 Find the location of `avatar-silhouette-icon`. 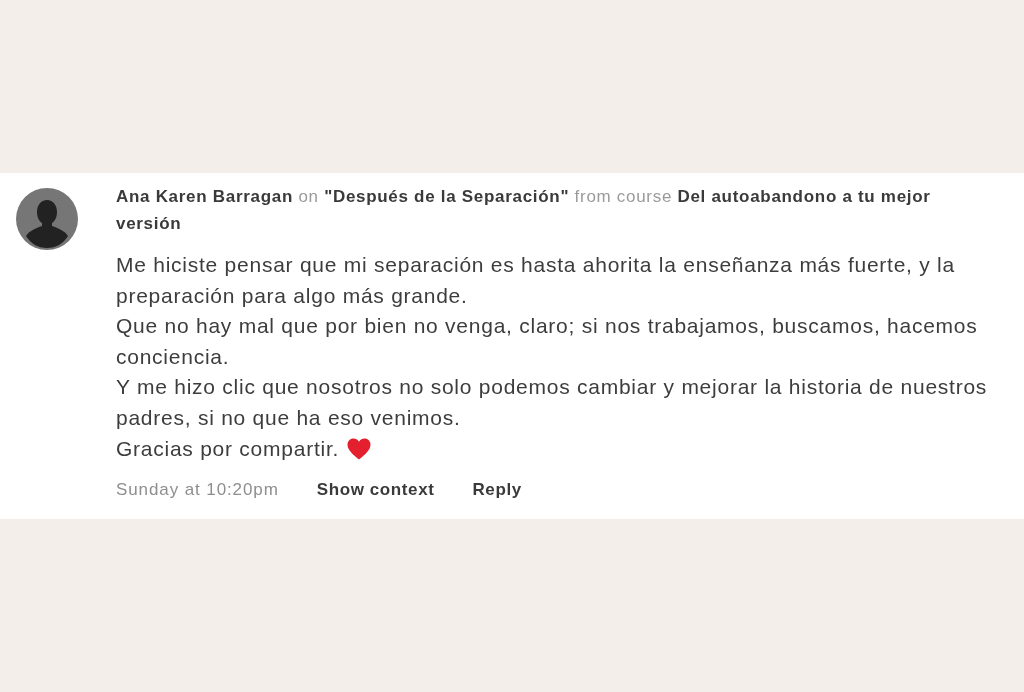

avatar-silhouette-icon is located at coordinates (47, 219).